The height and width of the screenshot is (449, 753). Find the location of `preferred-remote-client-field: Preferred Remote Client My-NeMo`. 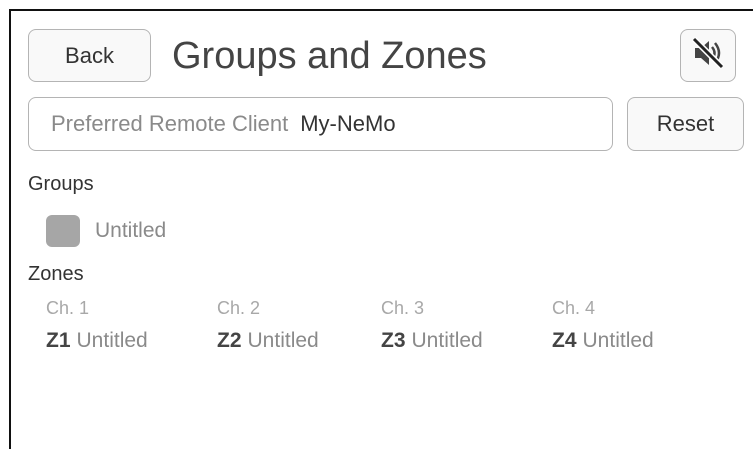

preferred-remote-client-field: Preferred Remote Client My-NeMo is located at coordinates (320, 124).